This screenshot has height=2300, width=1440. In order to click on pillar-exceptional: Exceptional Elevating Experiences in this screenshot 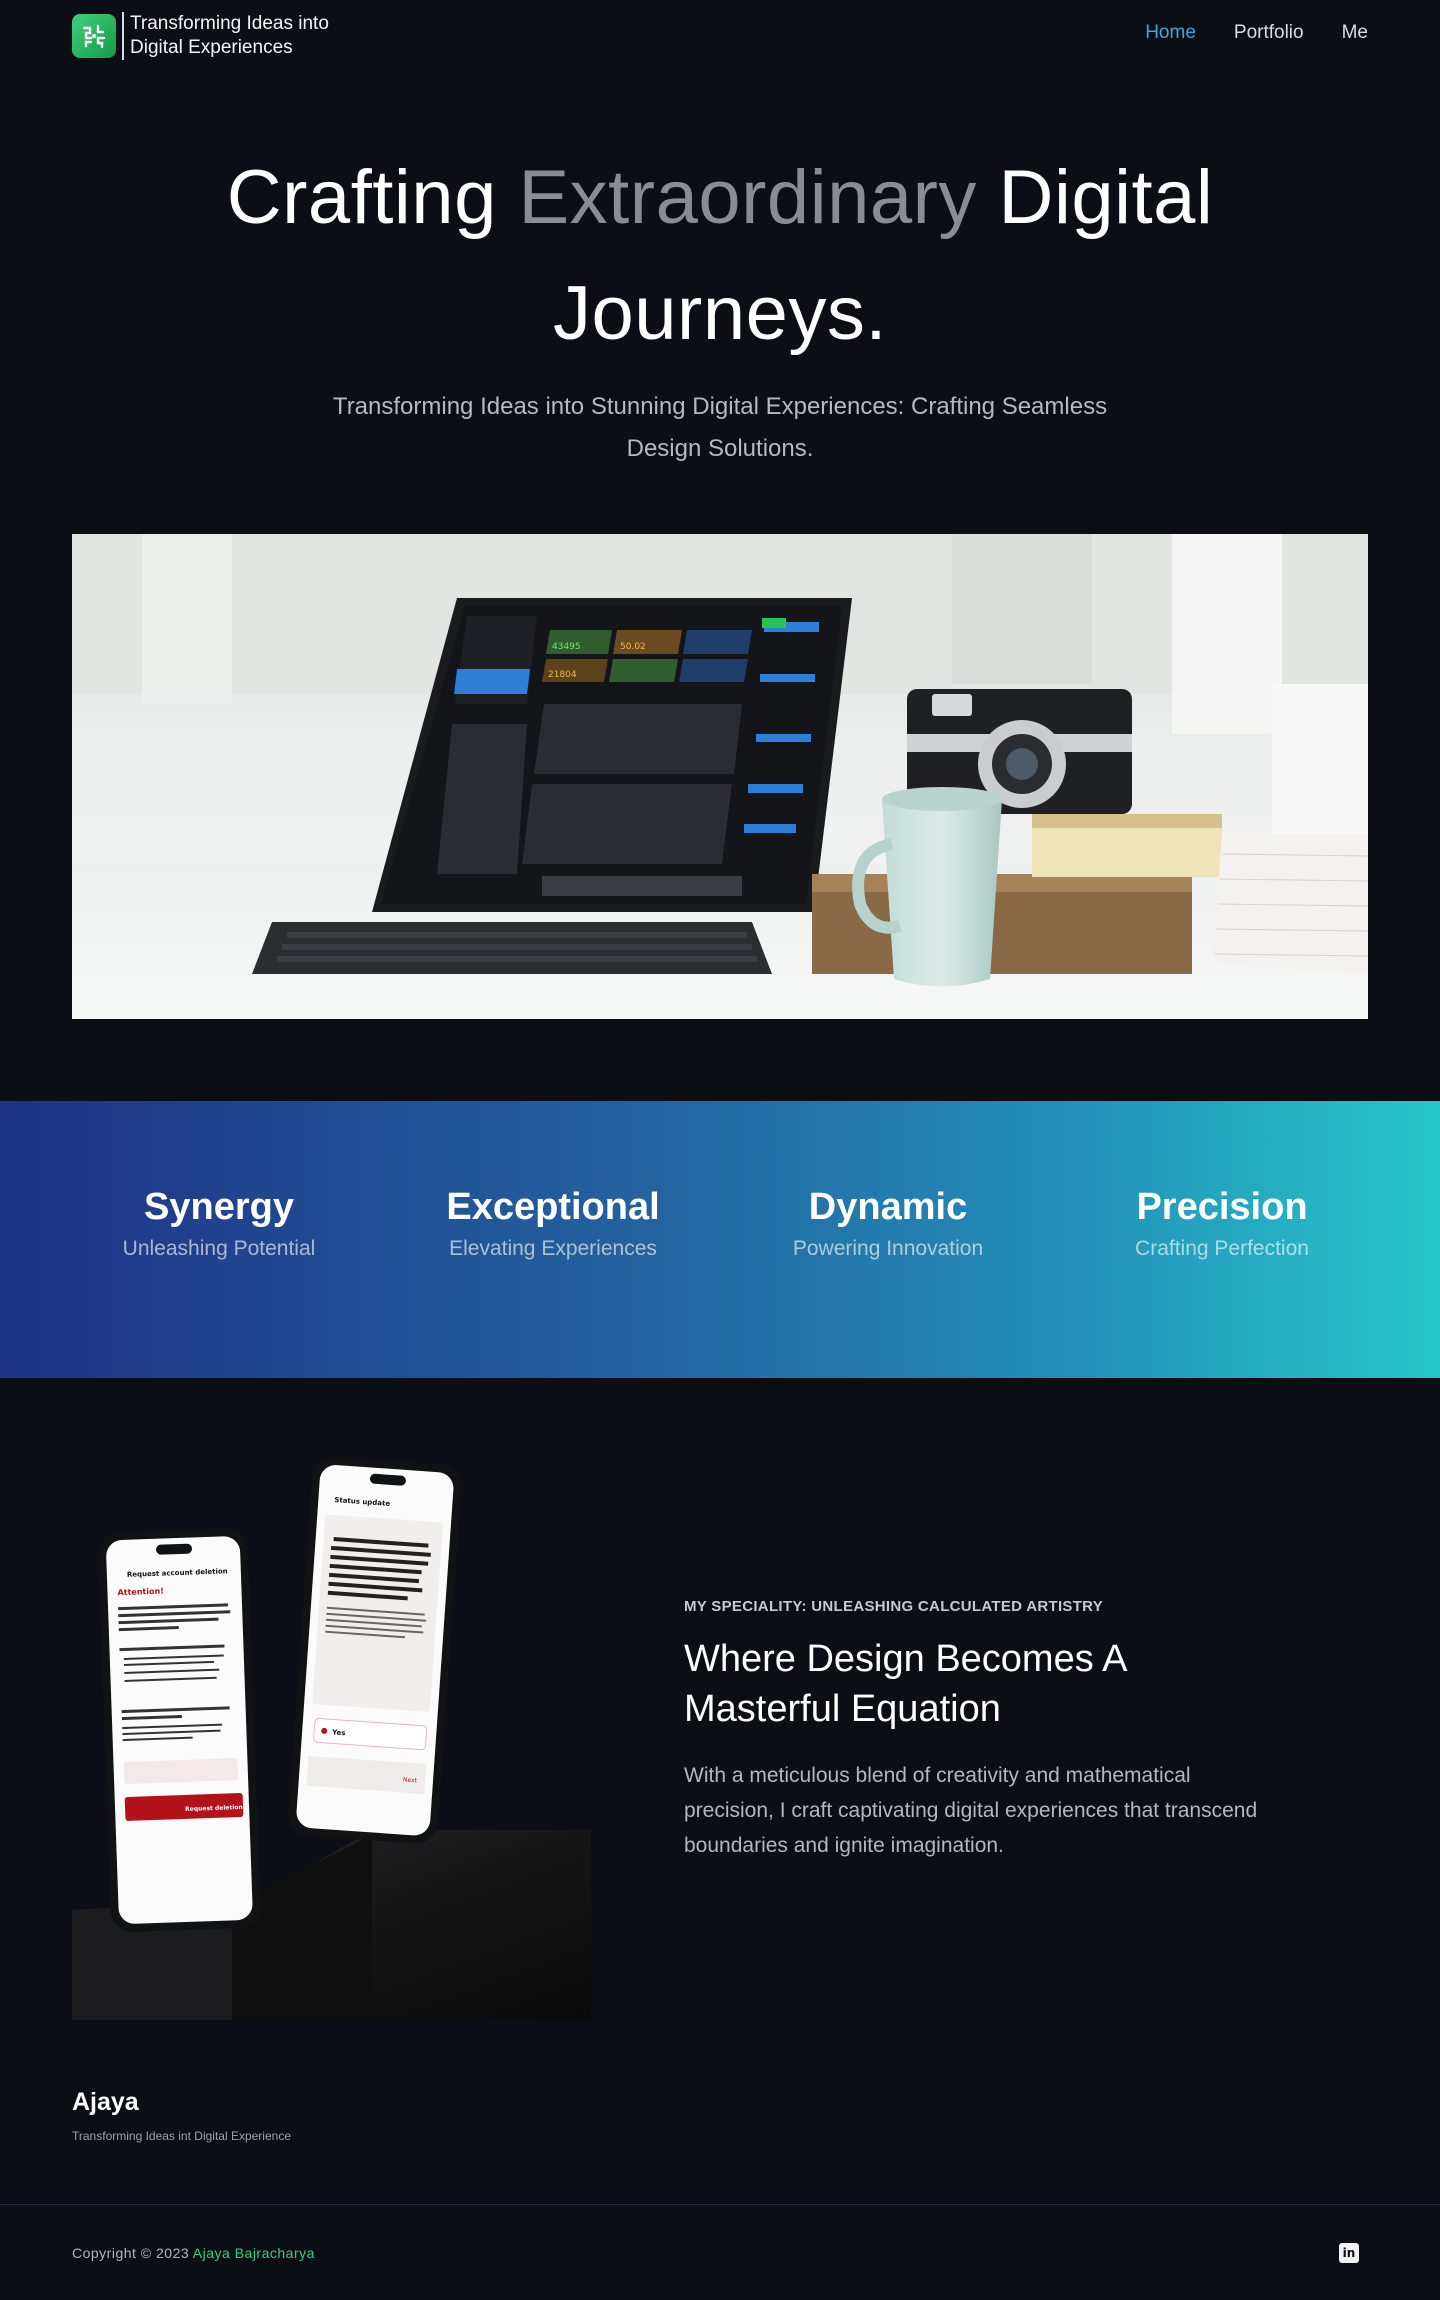, I will do `click(553, 1221)`.